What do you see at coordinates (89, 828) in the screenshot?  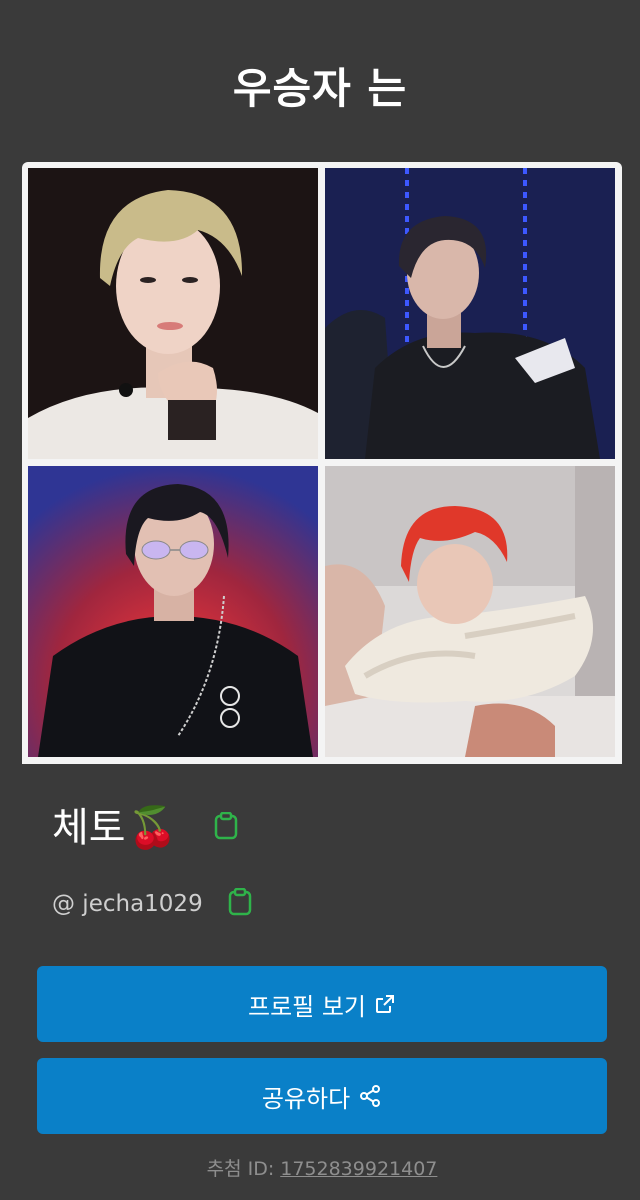 I see `winner-display-name: 체토` at bounding box center [89, 828].